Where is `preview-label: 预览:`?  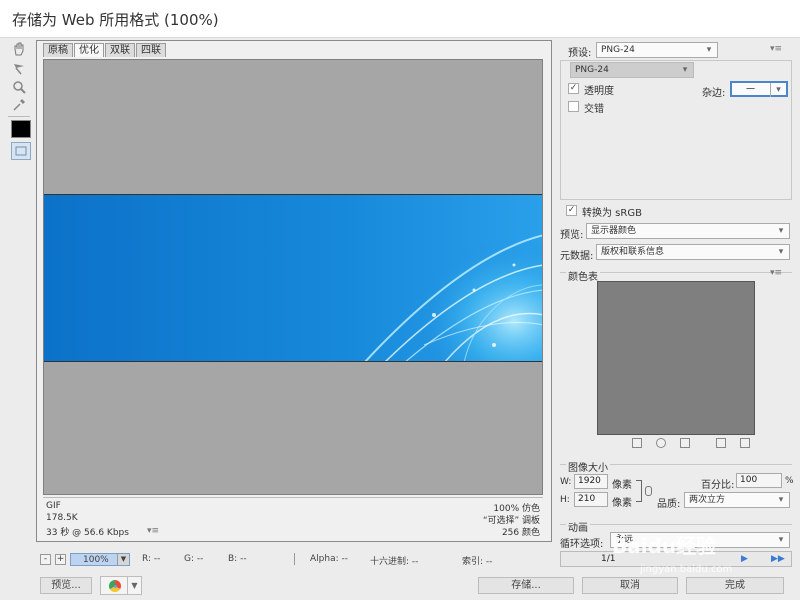
preview-label: 预览: is located at coordinates (572, 235).